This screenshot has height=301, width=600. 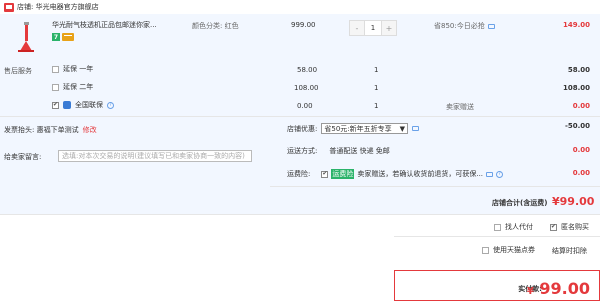 What do you see at coordinates (56, 37) in the screenshot?
I see `seven-day-return-icon: 7` at bounding box center [56, 37].